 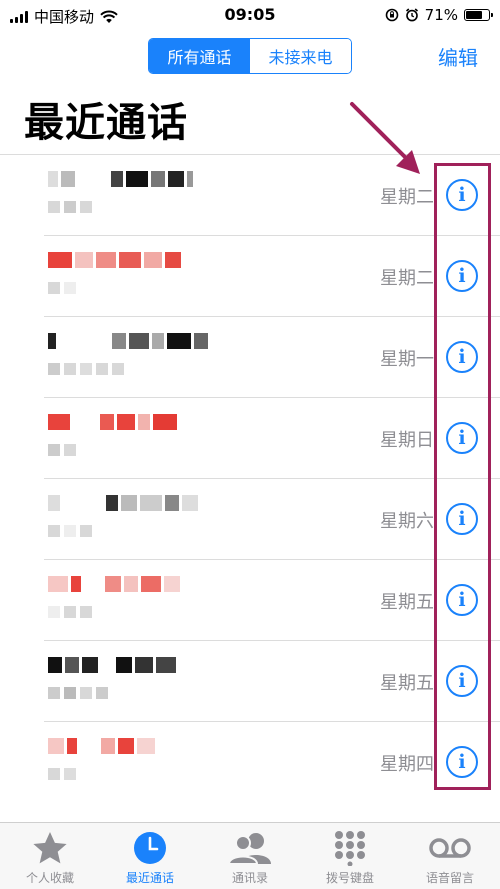 I want to click on clock-icon, so click(x=150, y=848).